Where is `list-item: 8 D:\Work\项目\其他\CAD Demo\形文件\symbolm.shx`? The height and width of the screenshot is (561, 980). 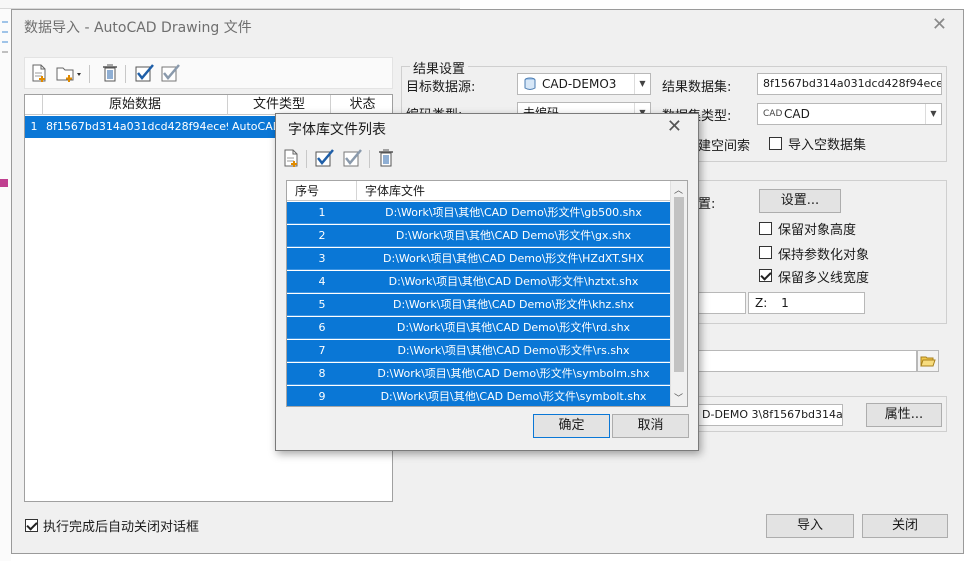
list-item: 8 D:\Work\项目\其他\CAD Demo\形文件\symbolm.shx is located at coordinates (478, 374).